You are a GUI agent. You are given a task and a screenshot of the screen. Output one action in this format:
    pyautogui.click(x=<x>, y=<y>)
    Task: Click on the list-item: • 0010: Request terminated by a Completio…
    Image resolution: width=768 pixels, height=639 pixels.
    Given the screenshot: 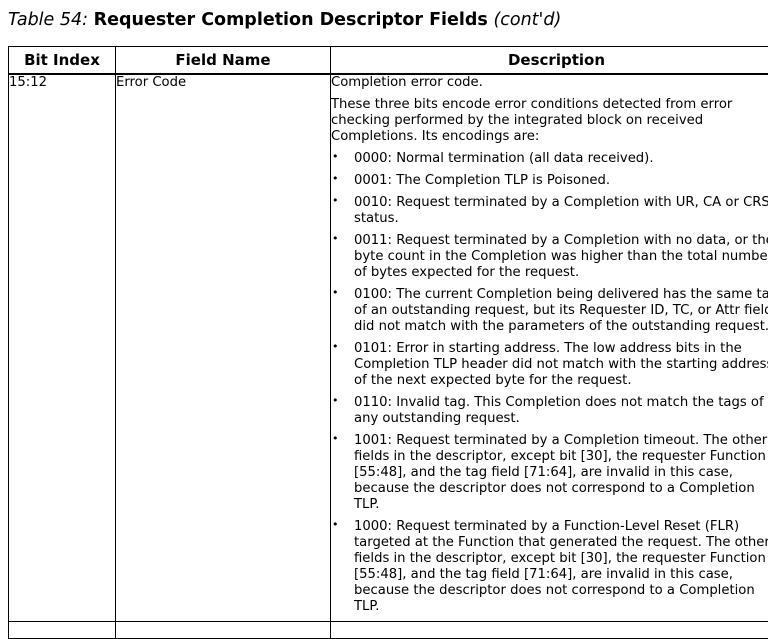 What is the action you would take?
    pyautogui.click(x=549, y=211)
    